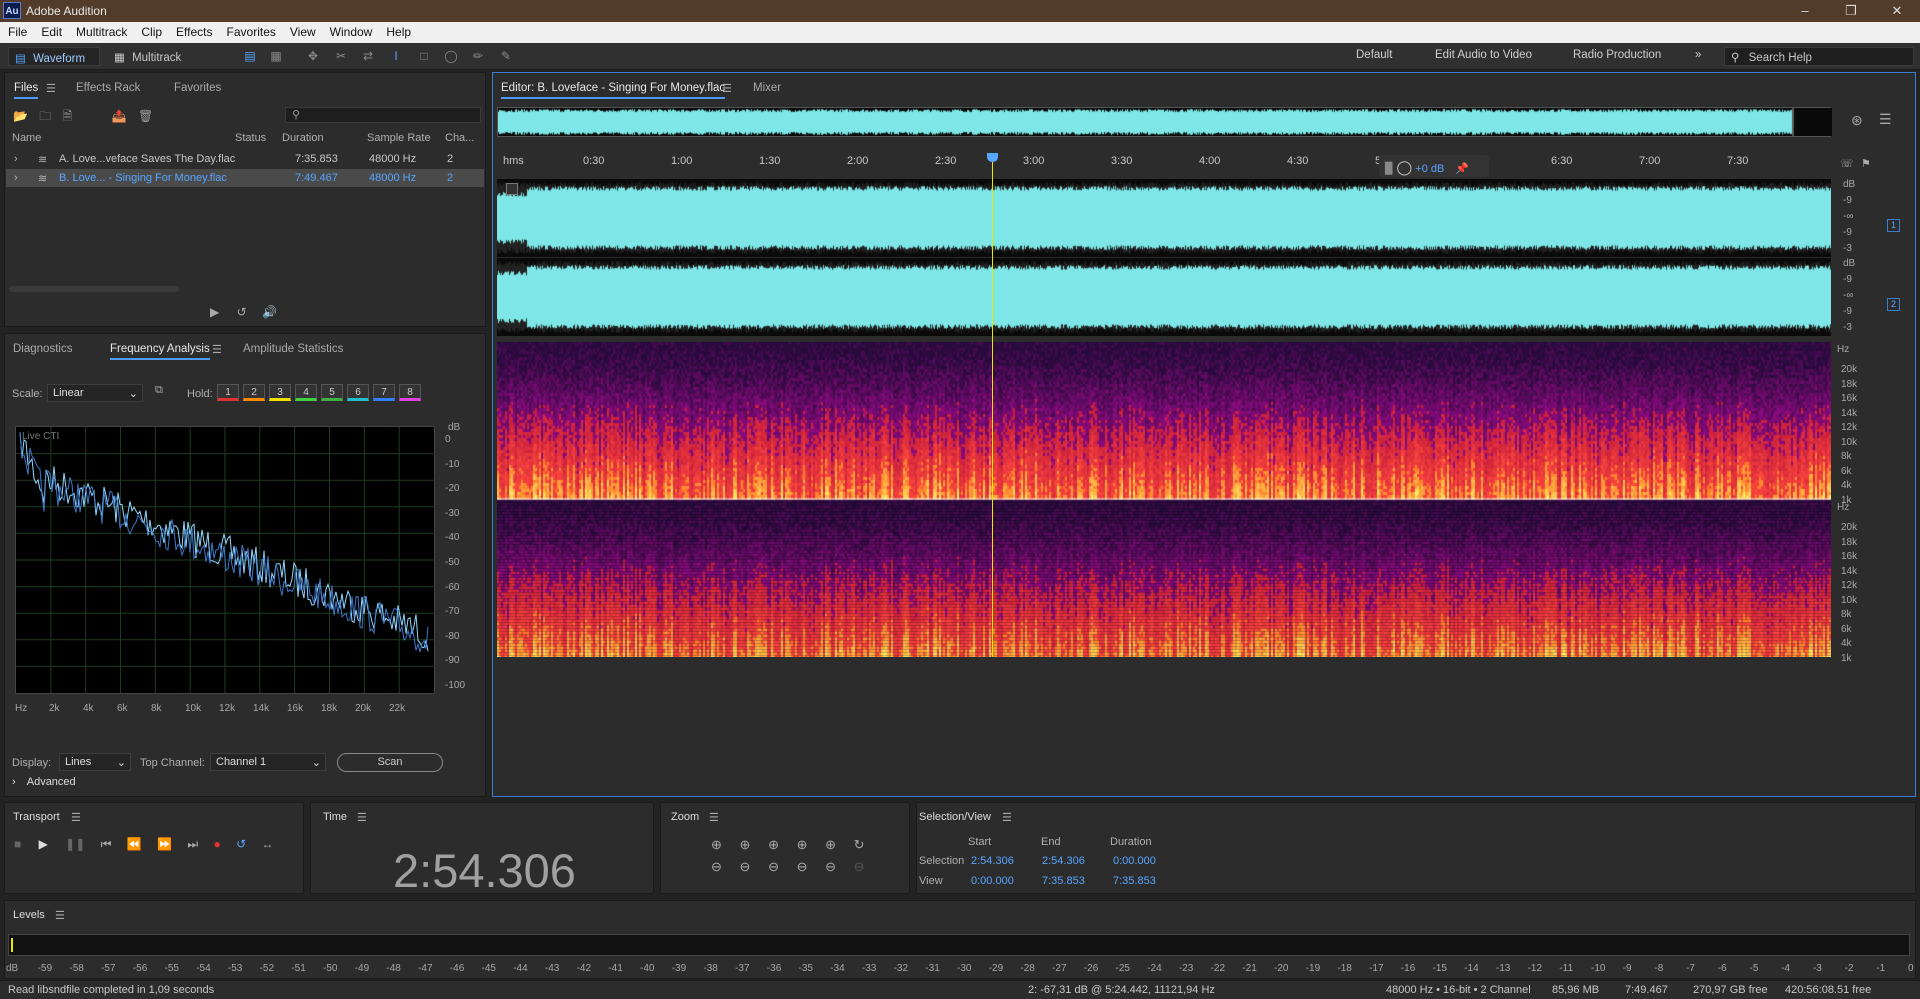 This screenshot has height=999, width=1920. What do you see at coordinates (1893, 225) in the screenshot?
I see `channel-1-badge: 1` at bounding box center [1893, 225].